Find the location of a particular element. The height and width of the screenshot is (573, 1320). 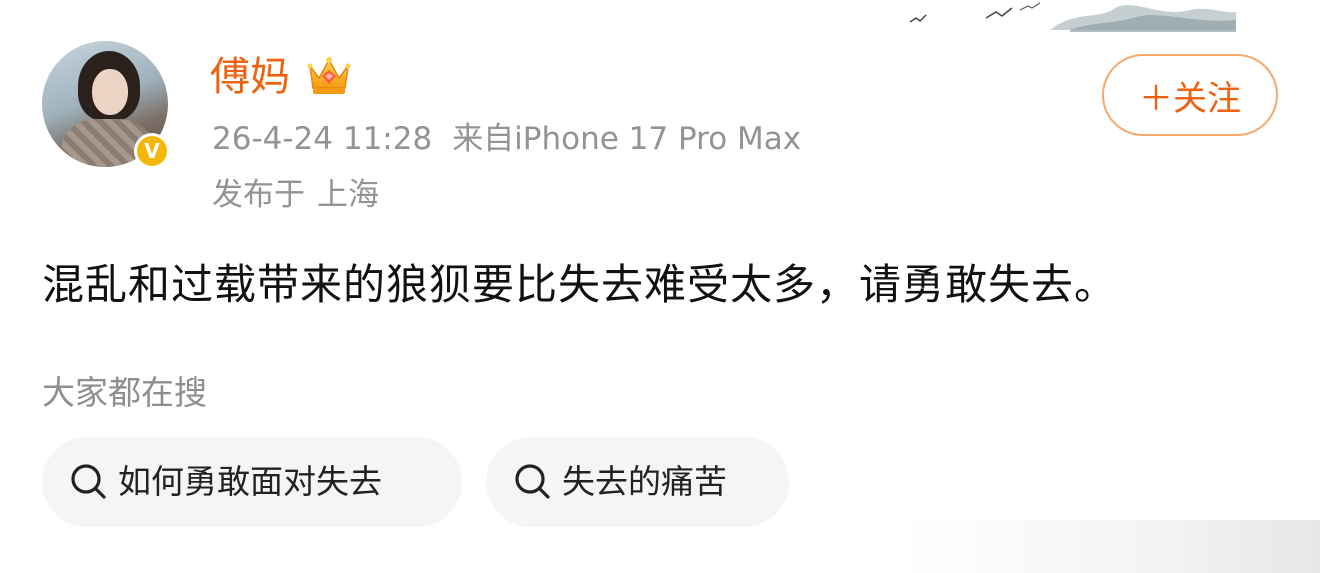

verified-badge-icon: V is located at coordinates (152, 151).